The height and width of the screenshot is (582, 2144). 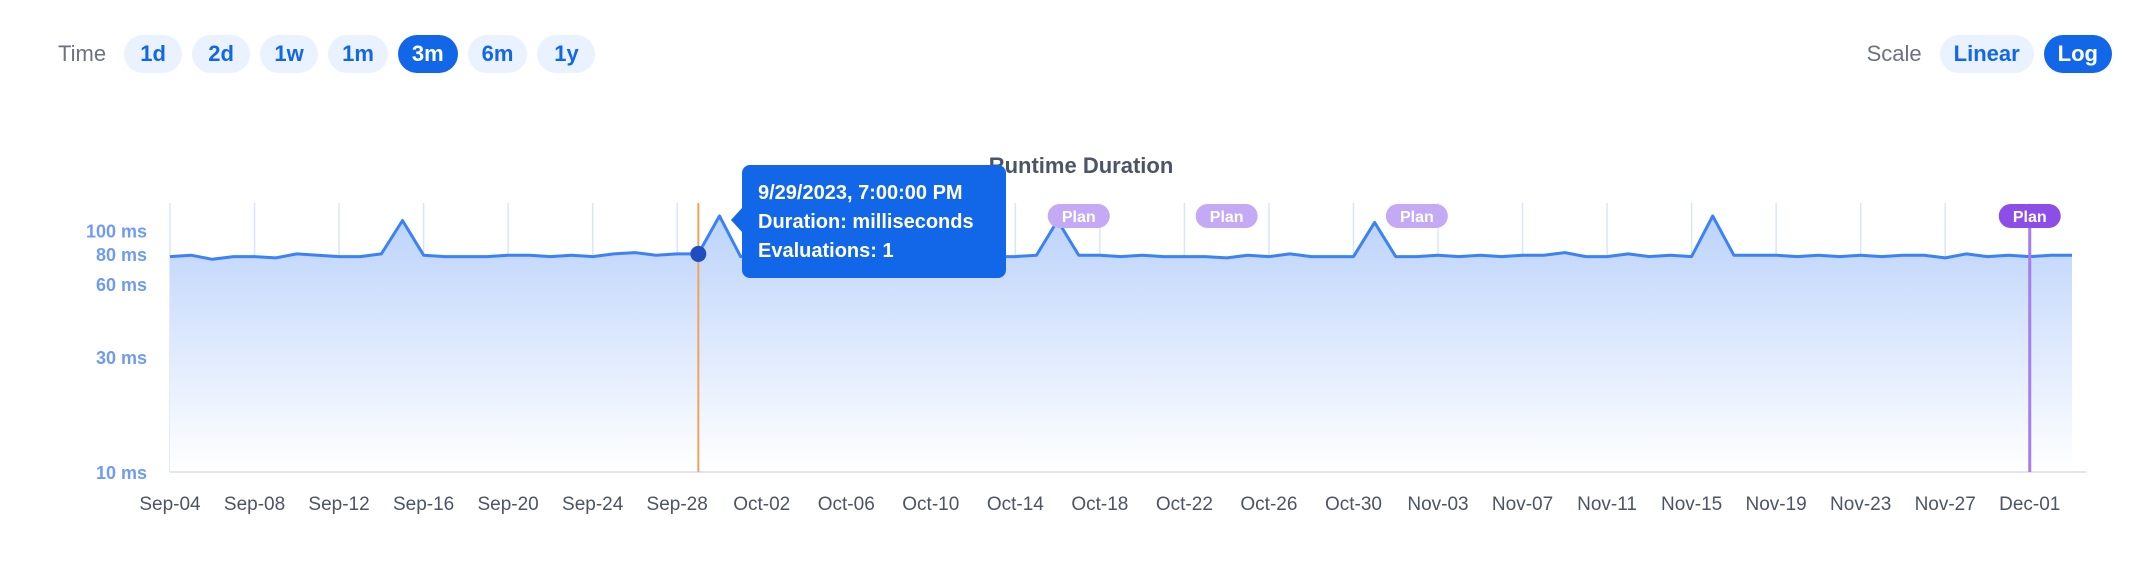 I want to click on x-tick-label: Sep-04, so click(x=170, y=504).